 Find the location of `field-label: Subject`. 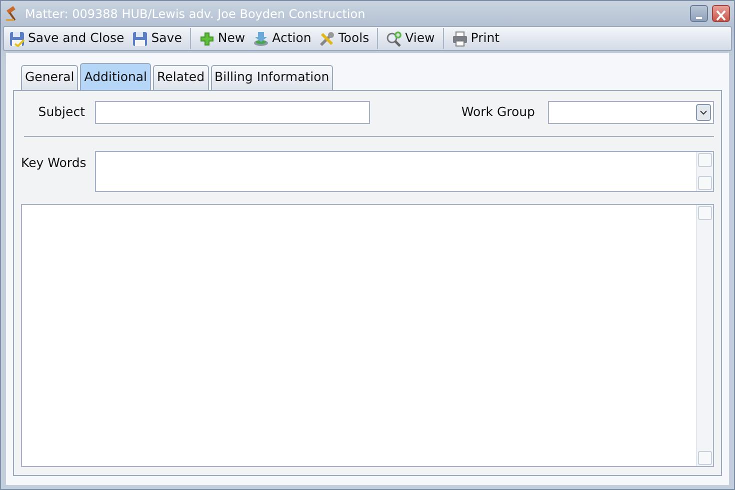

field-label: Subject is located at coordinates (61, 111).